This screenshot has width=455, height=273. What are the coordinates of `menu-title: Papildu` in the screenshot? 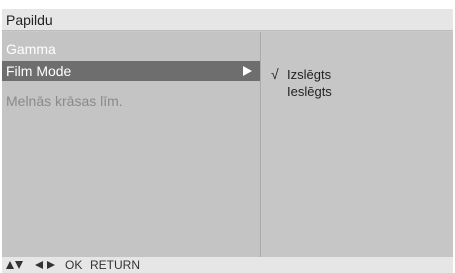 It's located at (29, 20).